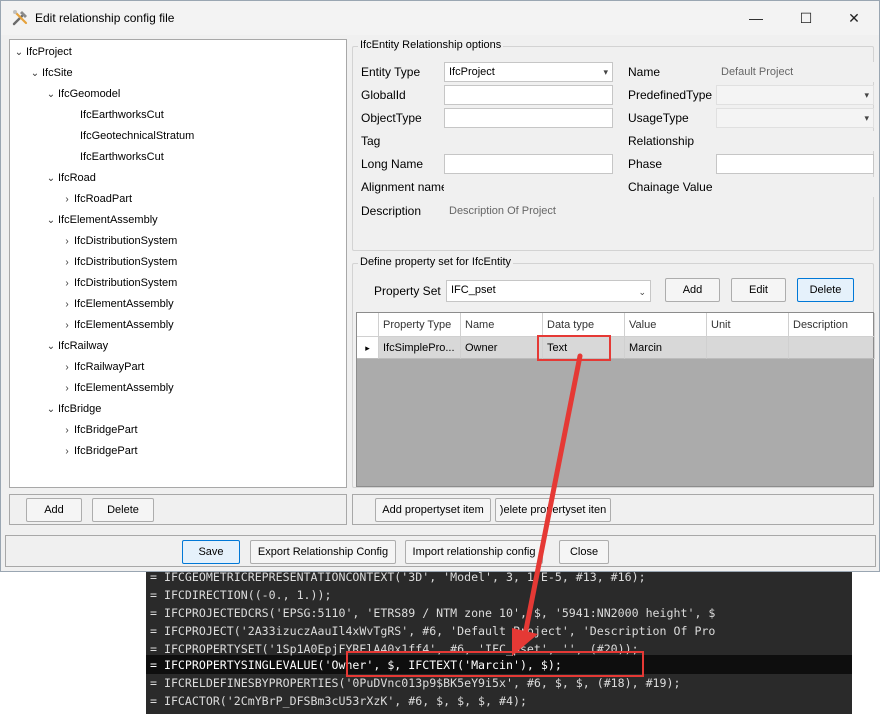 This screenshot has width=885, height=714. Describe the element at coordinates (102, 367) in the screenshot. I see `tree-item: › IfcRailwayPart` at that location.